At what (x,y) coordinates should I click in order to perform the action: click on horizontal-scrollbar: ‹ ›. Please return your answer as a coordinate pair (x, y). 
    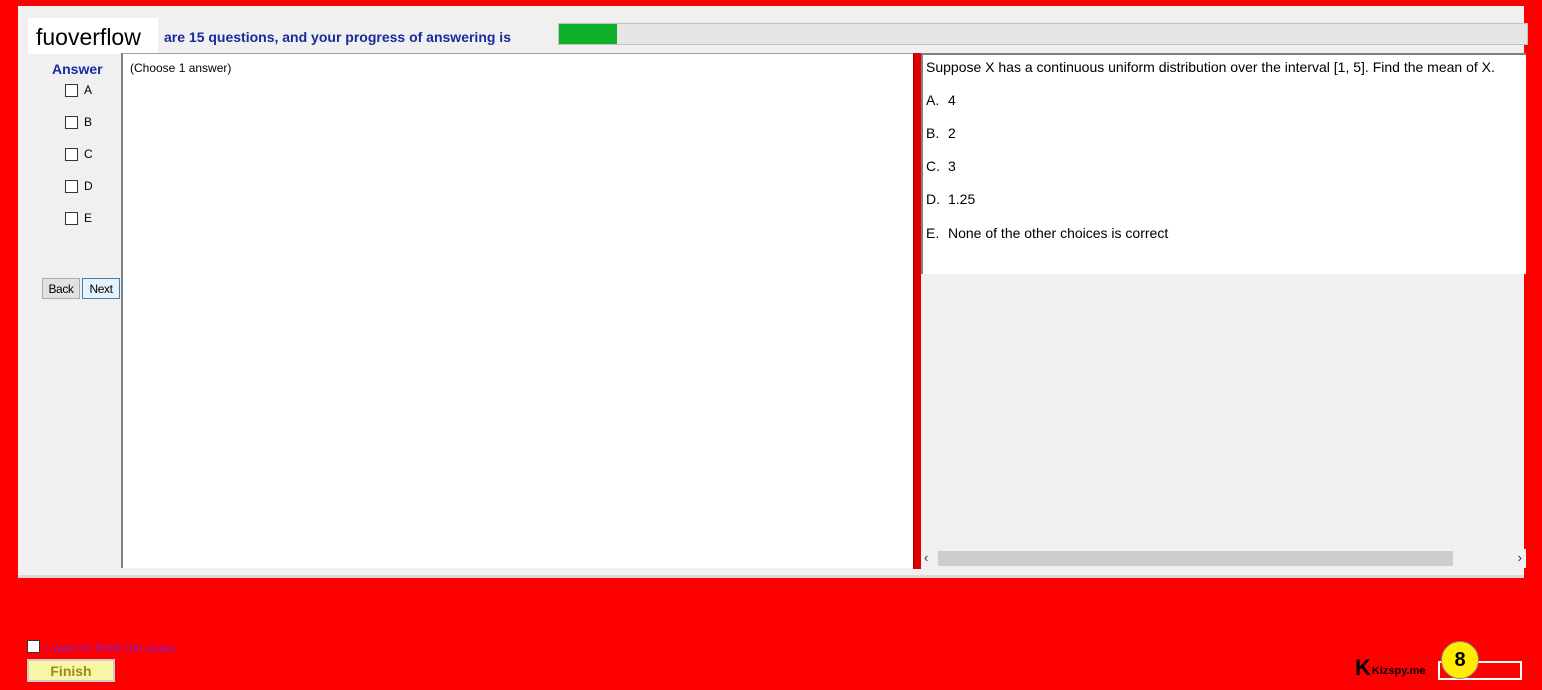
    Looking at the image, I should click on (1223, 558).